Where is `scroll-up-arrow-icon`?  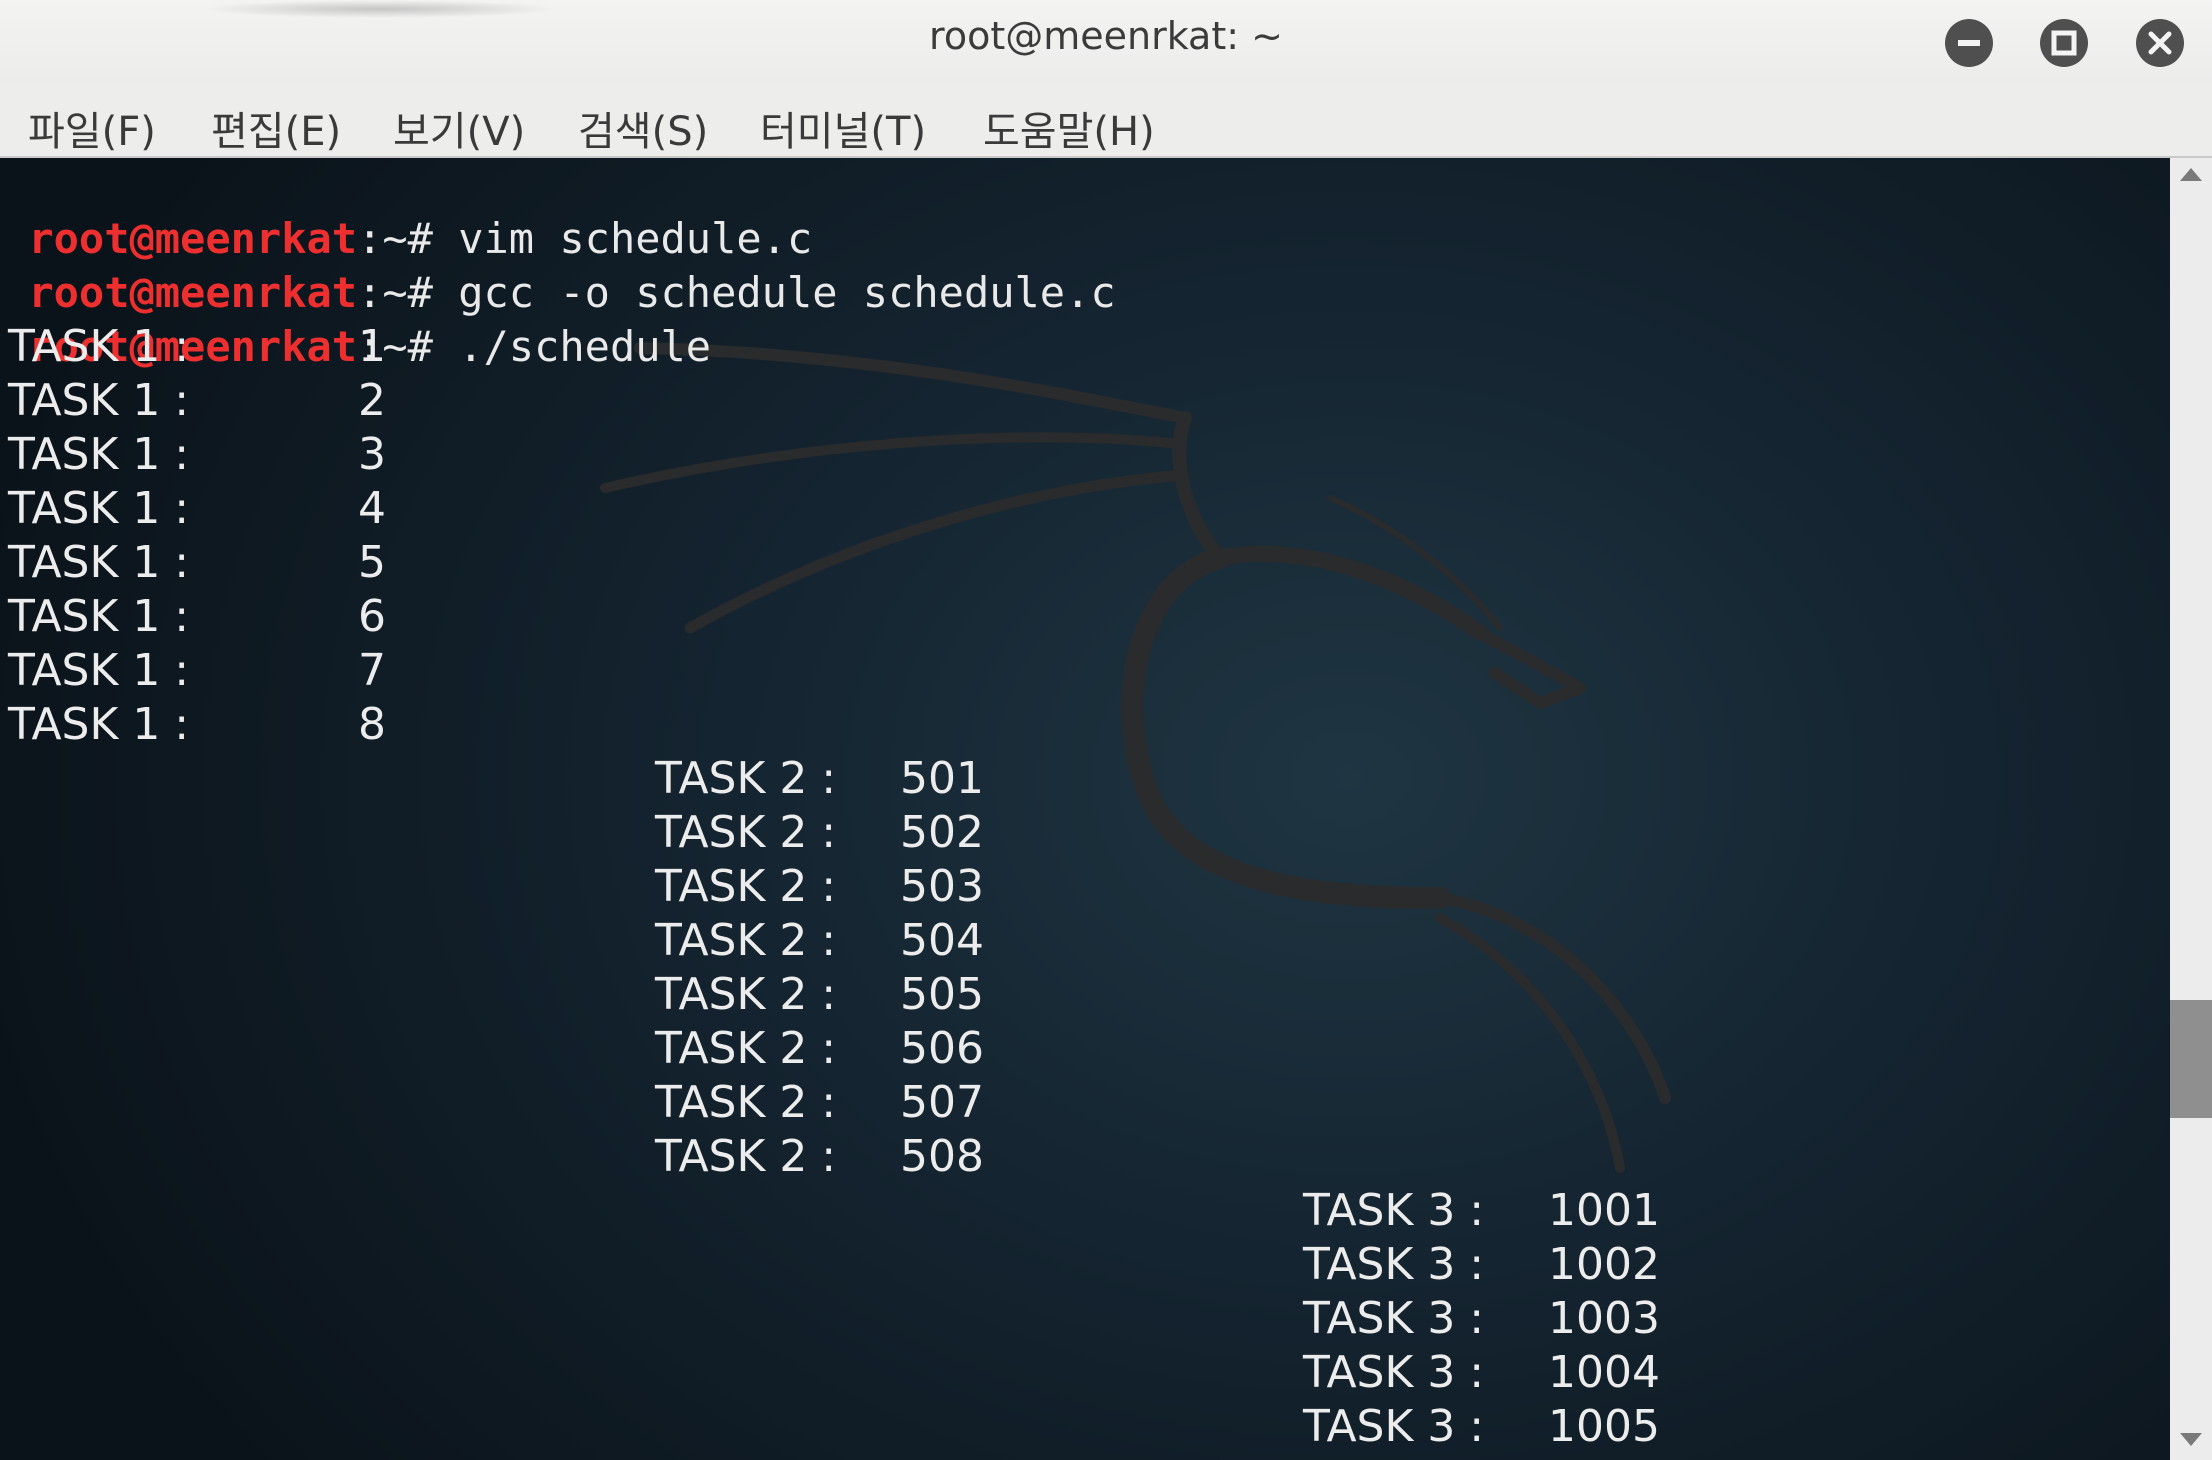
scroll-up-arrow-icon is located at coordinates (2191, 174).